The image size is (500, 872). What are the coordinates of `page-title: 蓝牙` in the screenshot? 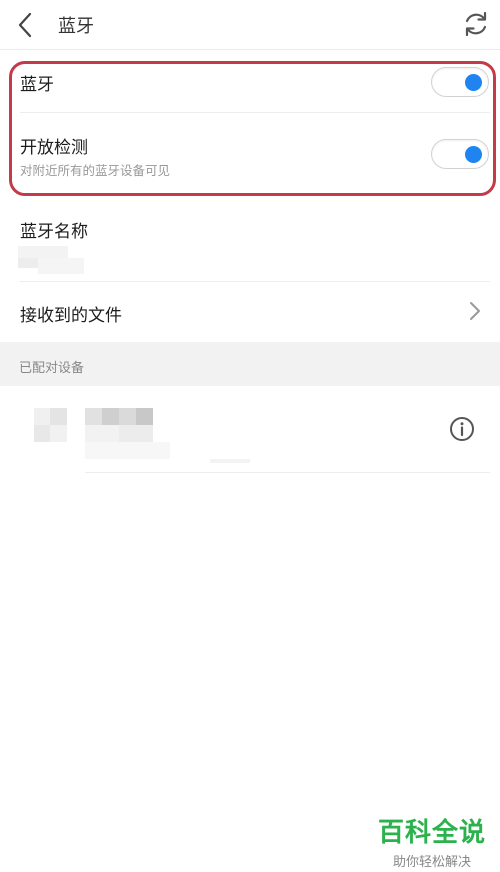 It's located at (76, 26).